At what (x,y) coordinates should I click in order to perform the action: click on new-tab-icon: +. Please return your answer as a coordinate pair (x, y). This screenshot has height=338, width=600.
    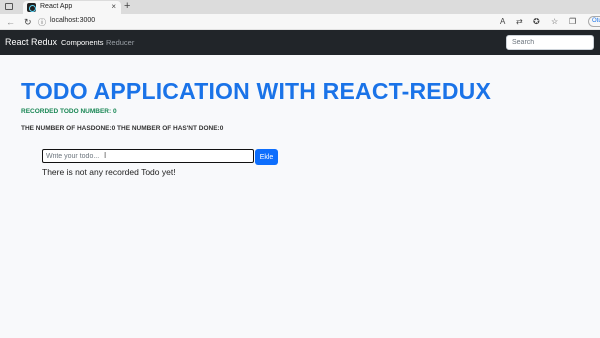
    Looking at the image, I should click on (127, 6).